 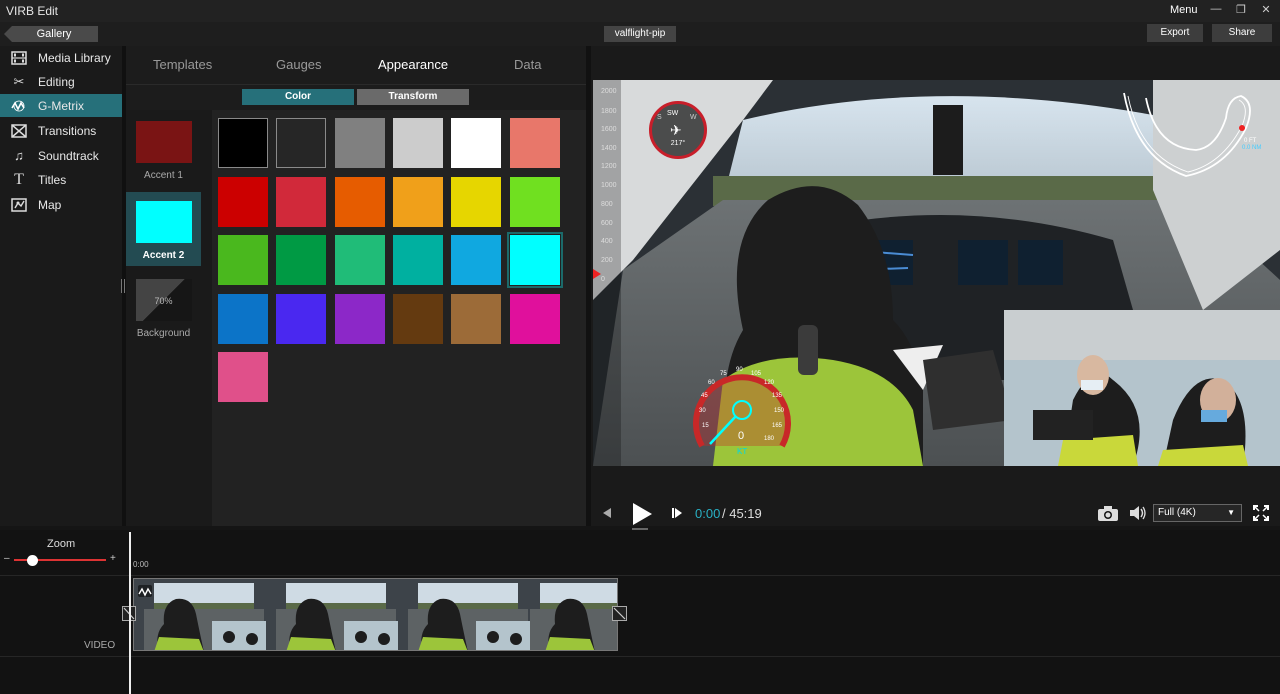 I want to click on altitude-marker, so click(x=597, y=274).